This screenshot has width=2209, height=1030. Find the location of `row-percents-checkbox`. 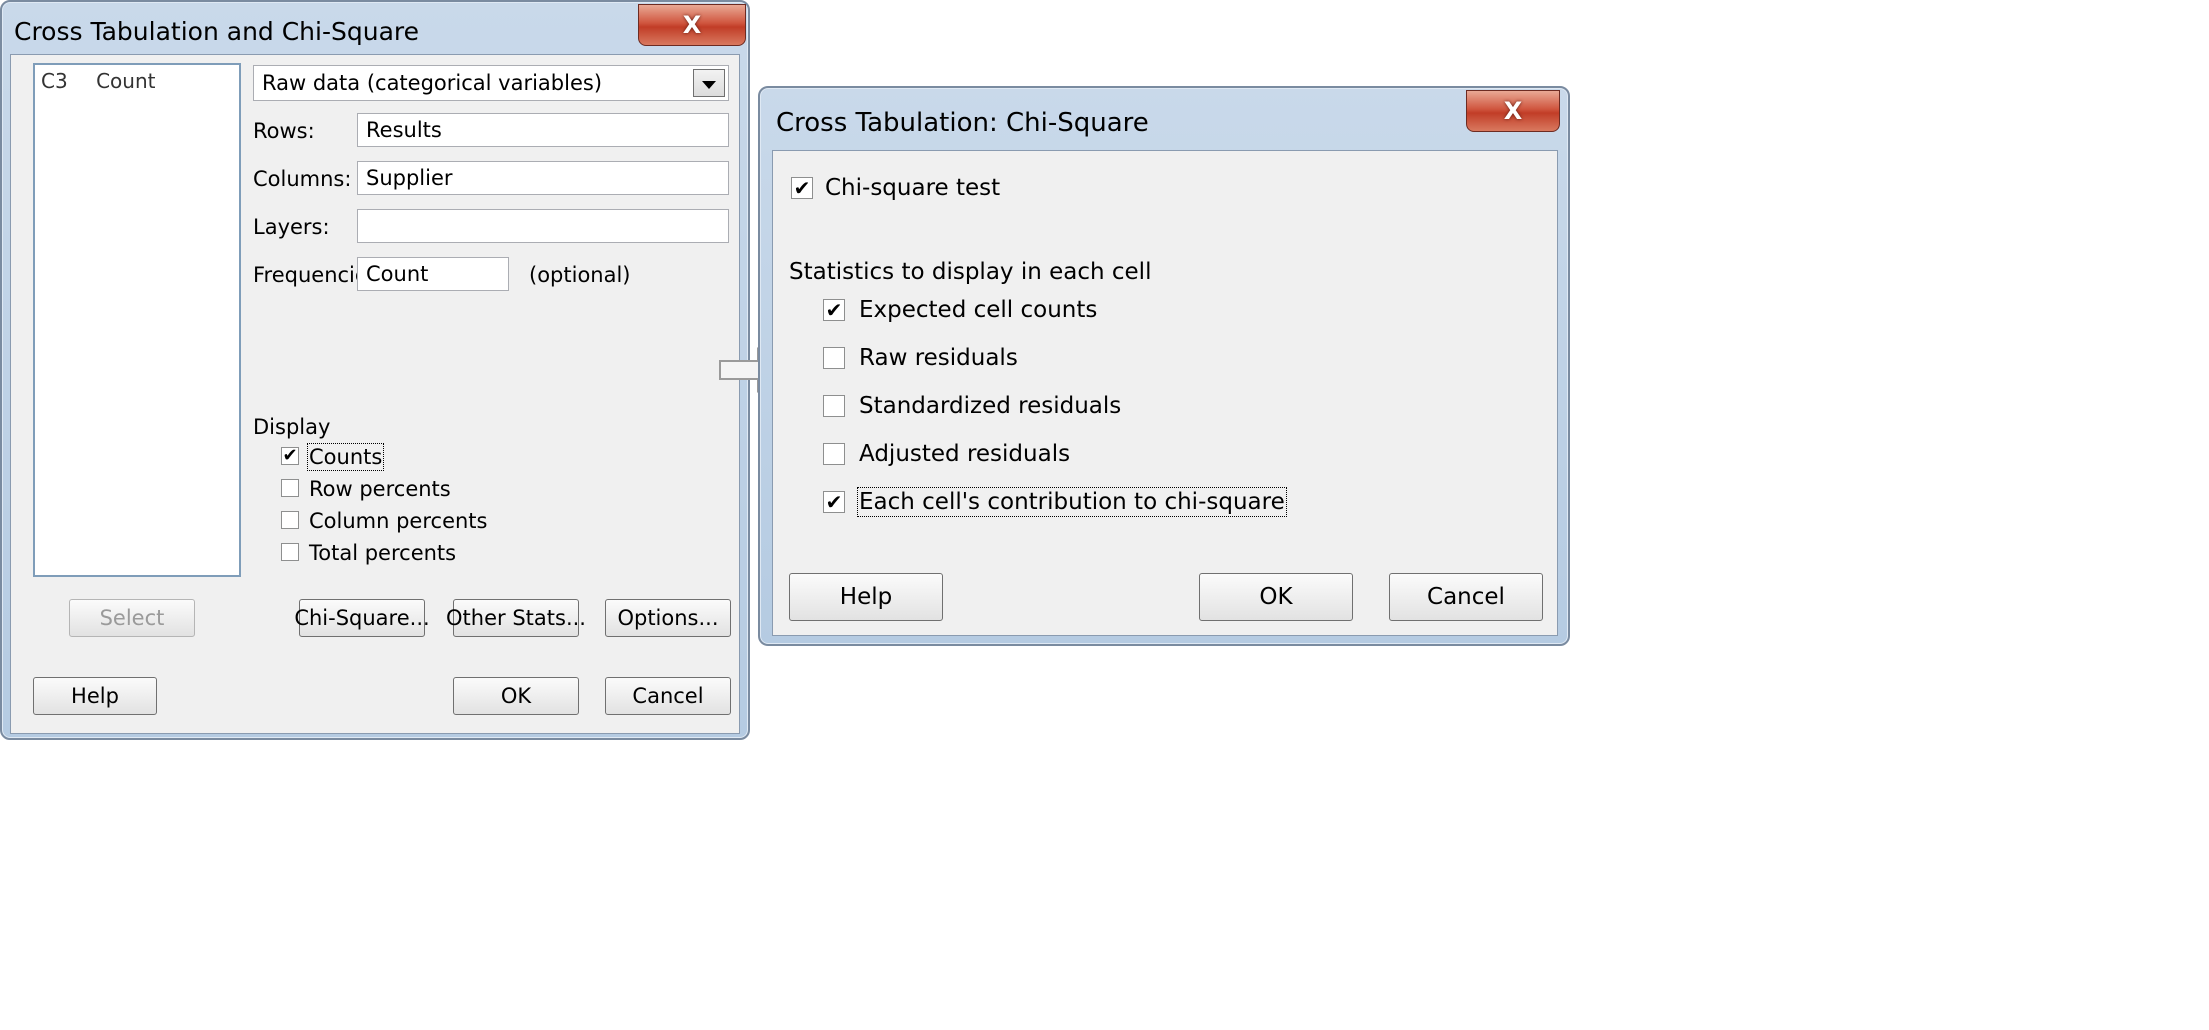

row-percents-checkbox is located at coordinates (290, 488).